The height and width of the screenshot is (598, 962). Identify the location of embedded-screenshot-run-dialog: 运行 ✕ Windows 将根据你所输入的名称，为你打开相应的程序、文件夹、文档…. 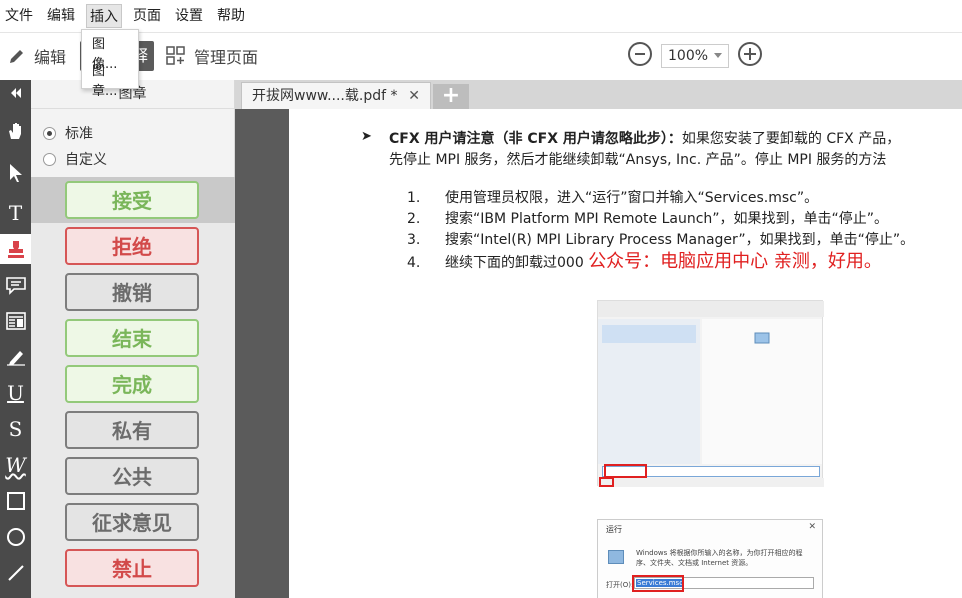
(710, 558).